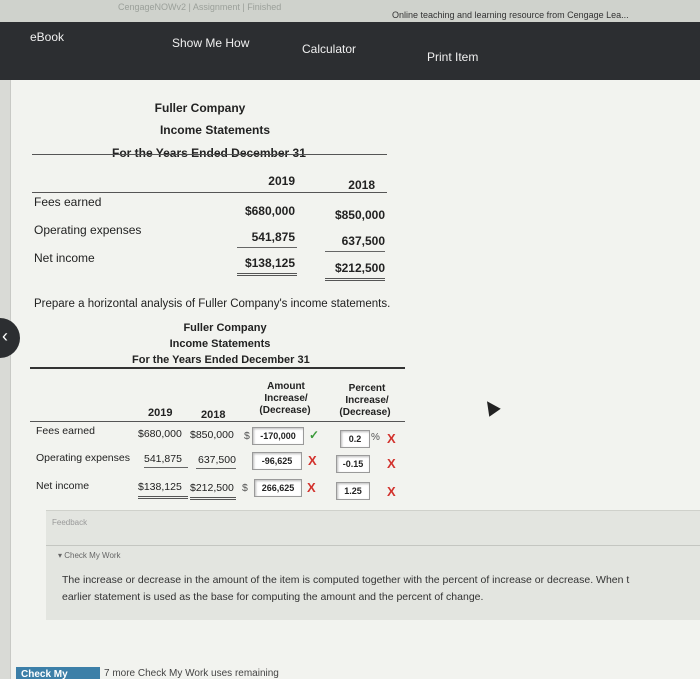 This screenshot has width=700, height=679. I want to click on panel-divider, so click(10, 379).